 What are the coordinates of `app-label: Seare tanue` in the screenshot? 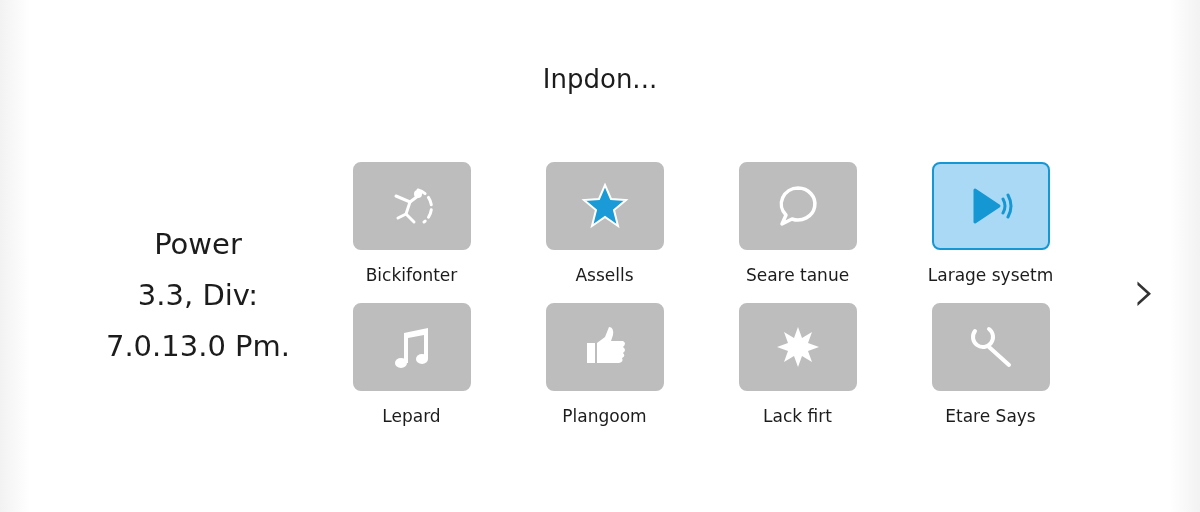 It's located at (797, 275).